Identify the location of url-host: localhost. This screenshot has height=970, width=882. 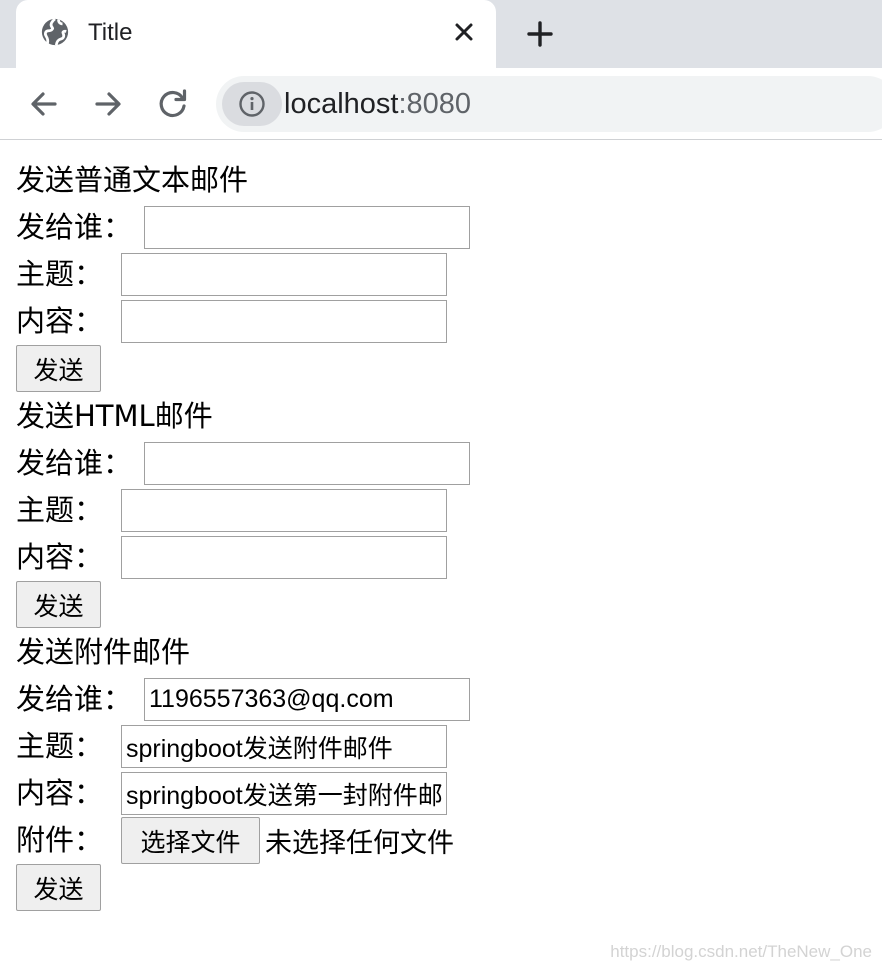
(341, 104).